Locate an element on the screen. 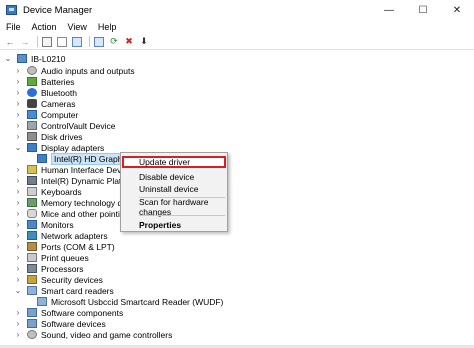 This screenshot has width=474, height=348. tree-item-label: Computer is located at coordinates (60, 114).